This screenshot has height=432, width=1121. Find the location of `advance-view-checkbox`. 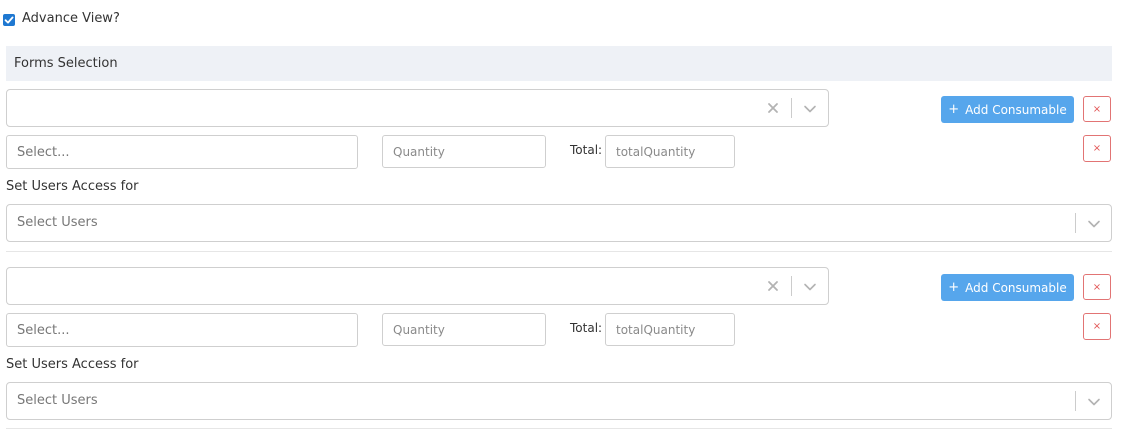

advance-view-checkbox is located at coordinates (9, 20).